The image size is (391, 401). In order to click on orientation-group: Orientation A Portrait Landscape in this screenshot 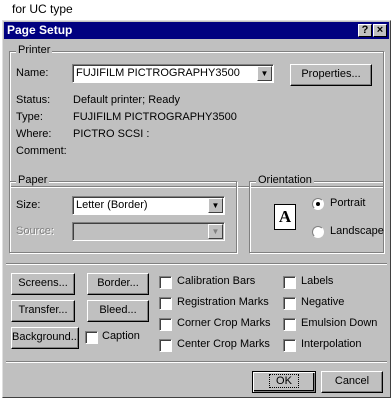, I will do `click(316, 213)`.